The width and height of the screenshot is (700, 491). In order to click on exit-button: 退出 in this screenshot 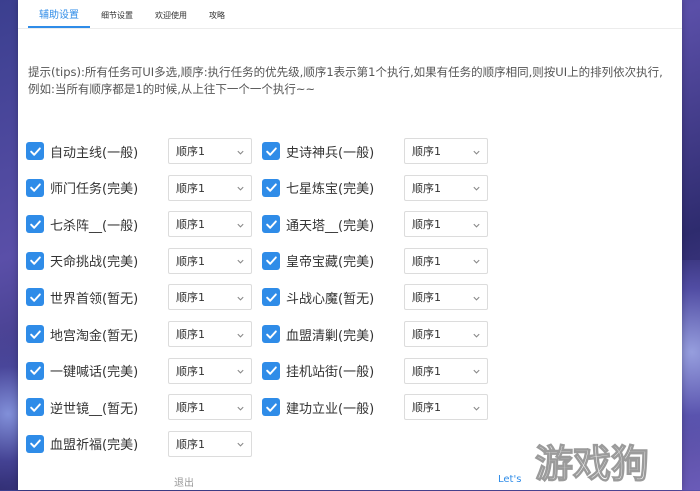, I will do `click(184, 481)`.